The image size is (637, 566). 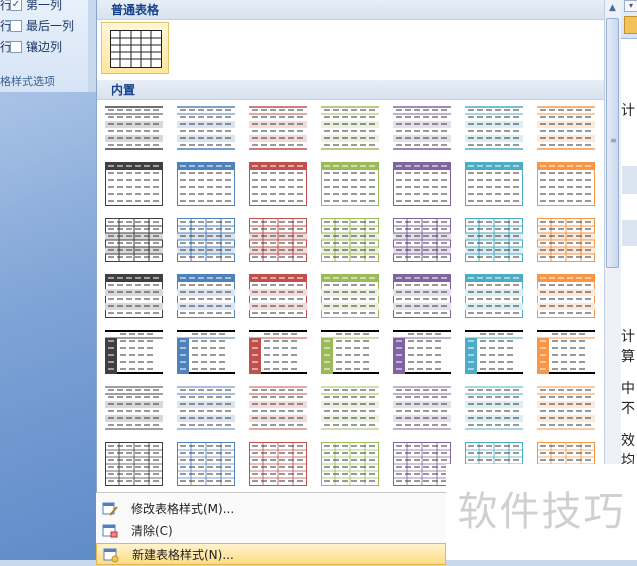 I want to click on doc-table-band, so click(x=629, y=233).